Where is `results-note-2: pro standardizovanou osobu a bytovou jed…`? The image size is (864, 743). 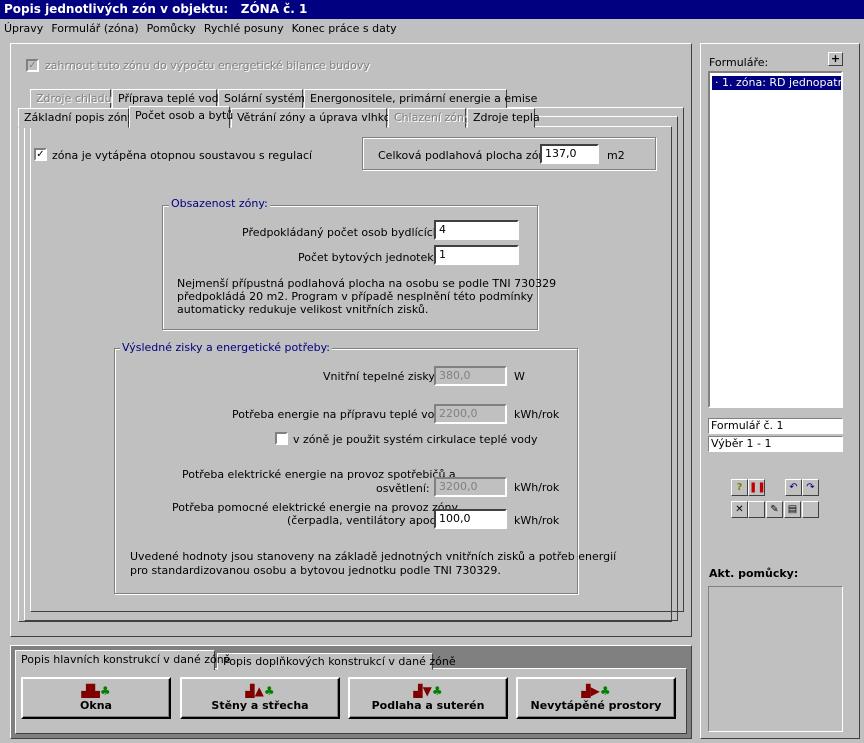
results-note-2: pro standardizovanou osobu a bytovou jed… is located at coordinates (315, 570).